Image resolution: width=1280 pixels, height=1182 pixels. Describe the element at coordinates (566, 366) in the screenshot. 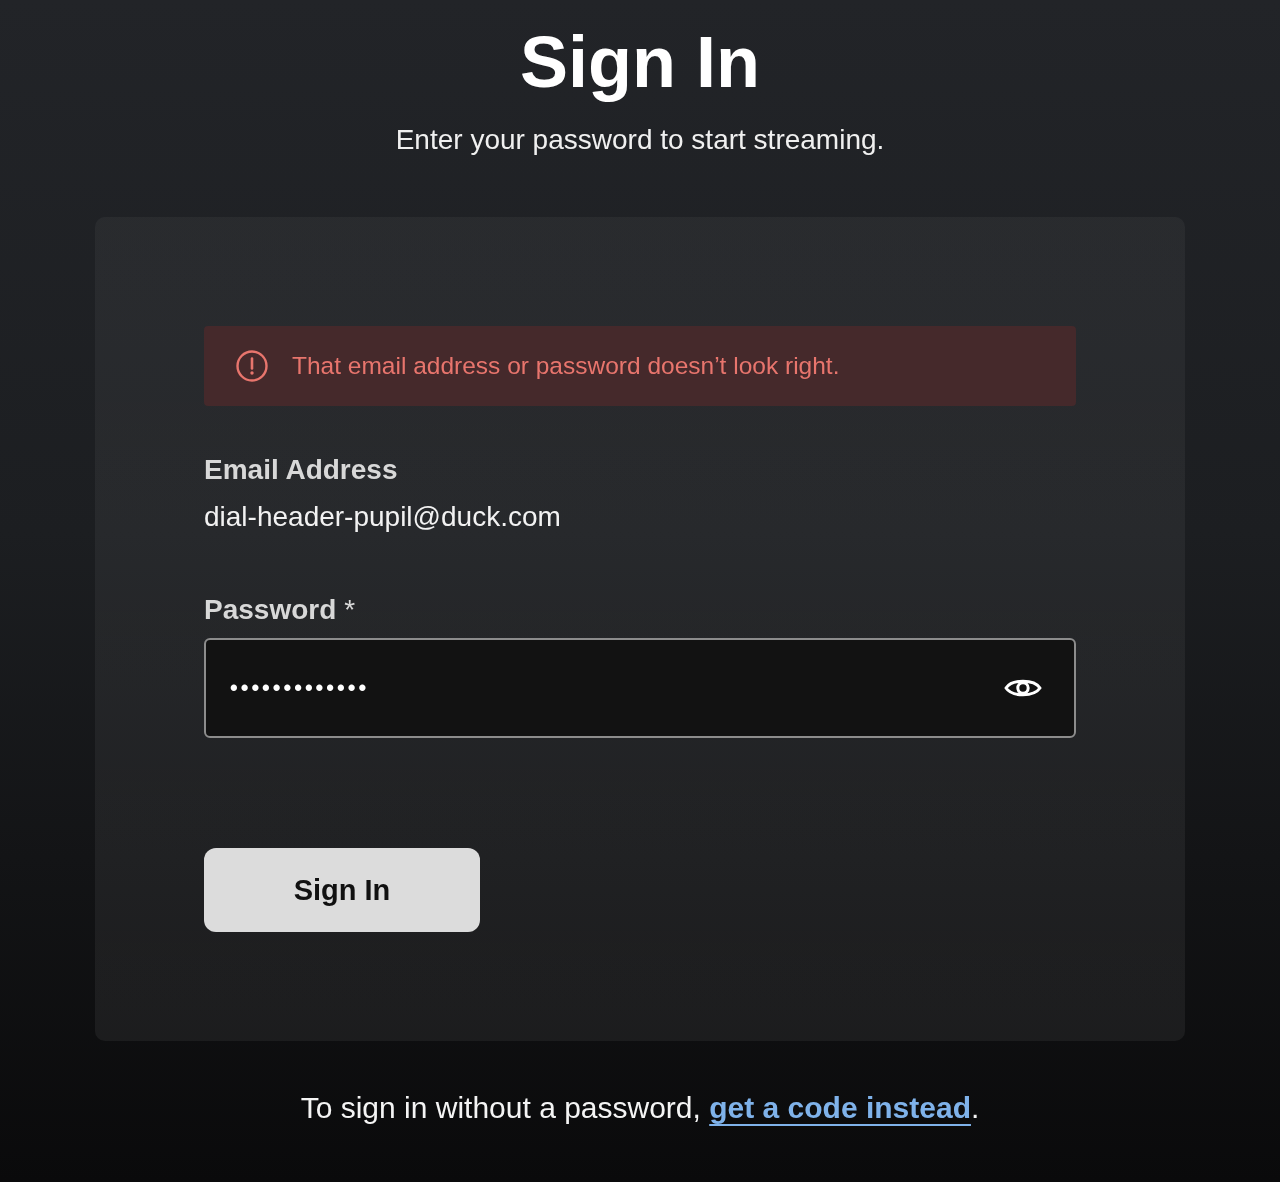

I see `error-message: That email address or password doesn’t look right.` at that location.